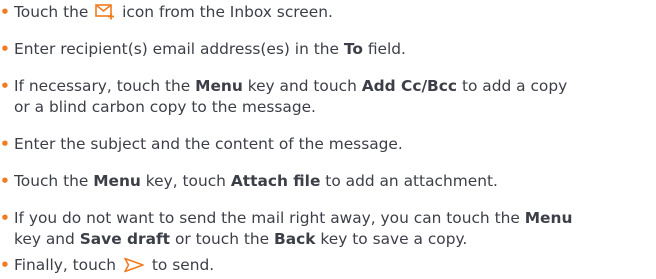 Image resolution: width=656 pixels, height=279 pixels. I want to click on step-3-mid: key and touch, so click(302, 86).